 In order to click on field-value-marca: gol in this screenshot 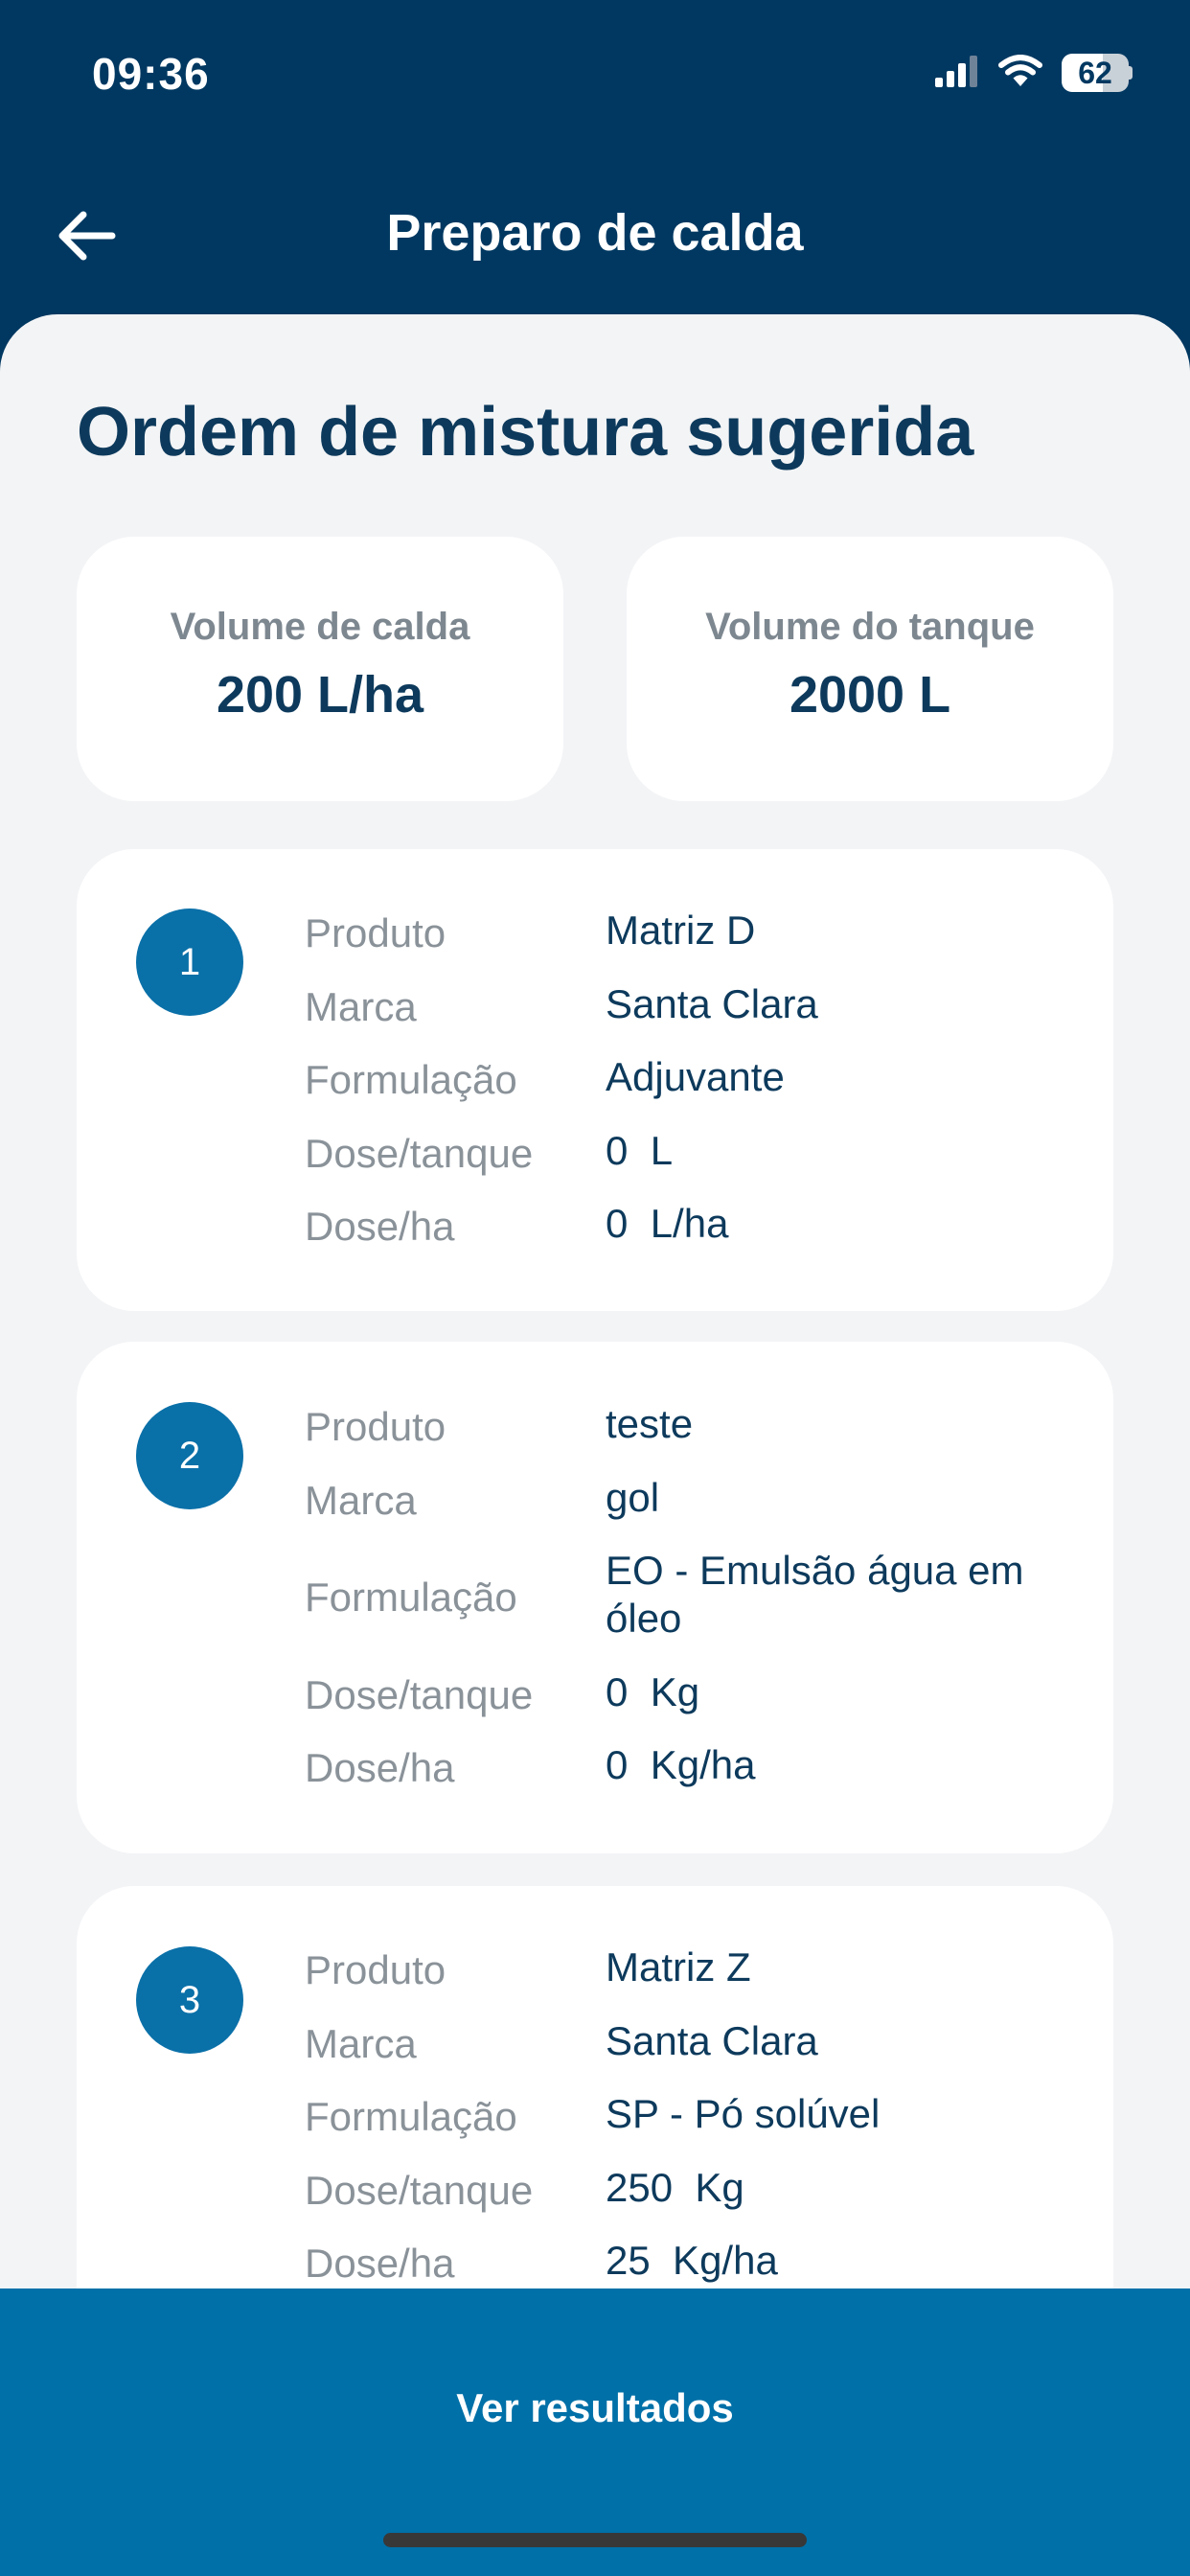, I will do `click(633, 1497)`.